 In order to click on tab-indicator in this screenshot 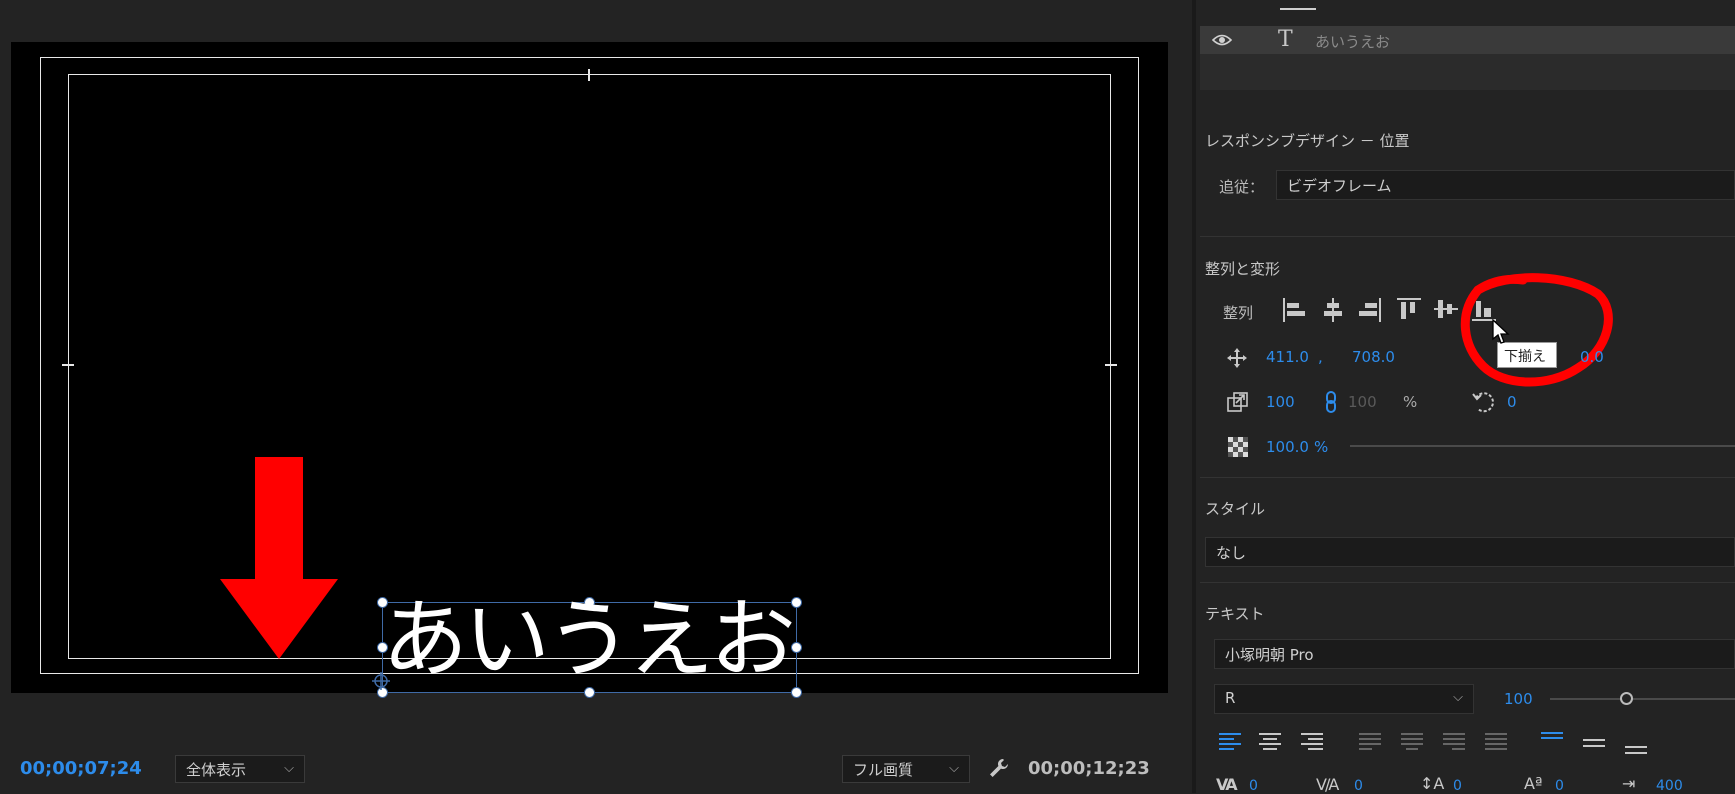, I will do `click(1298, 9)`.